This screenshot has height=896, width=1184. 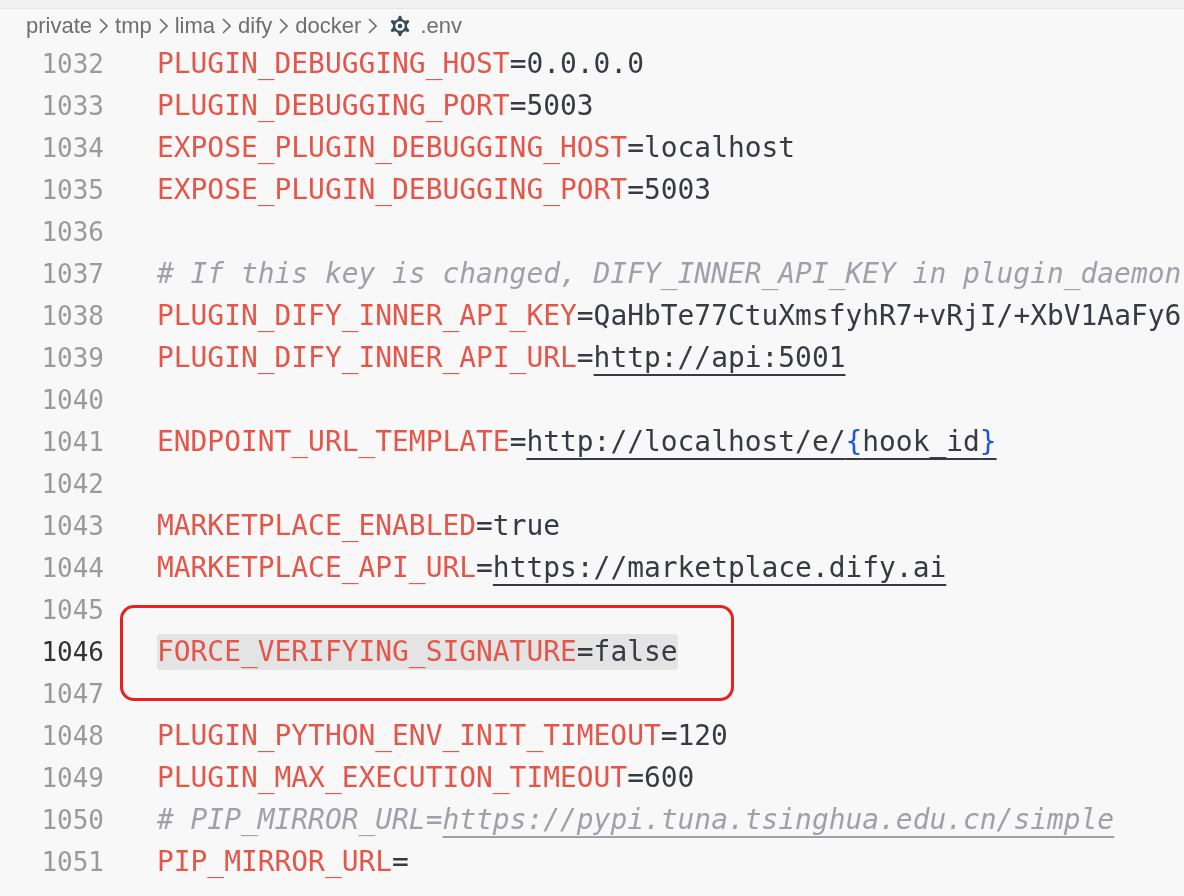 I want to click on code-line: PLUGIN_DIFY_INNER_API_KEY=QaHbTe77CtuXmsfyhR7+vRjI/+XbV1AaFy6, so click(x=669, y=316).